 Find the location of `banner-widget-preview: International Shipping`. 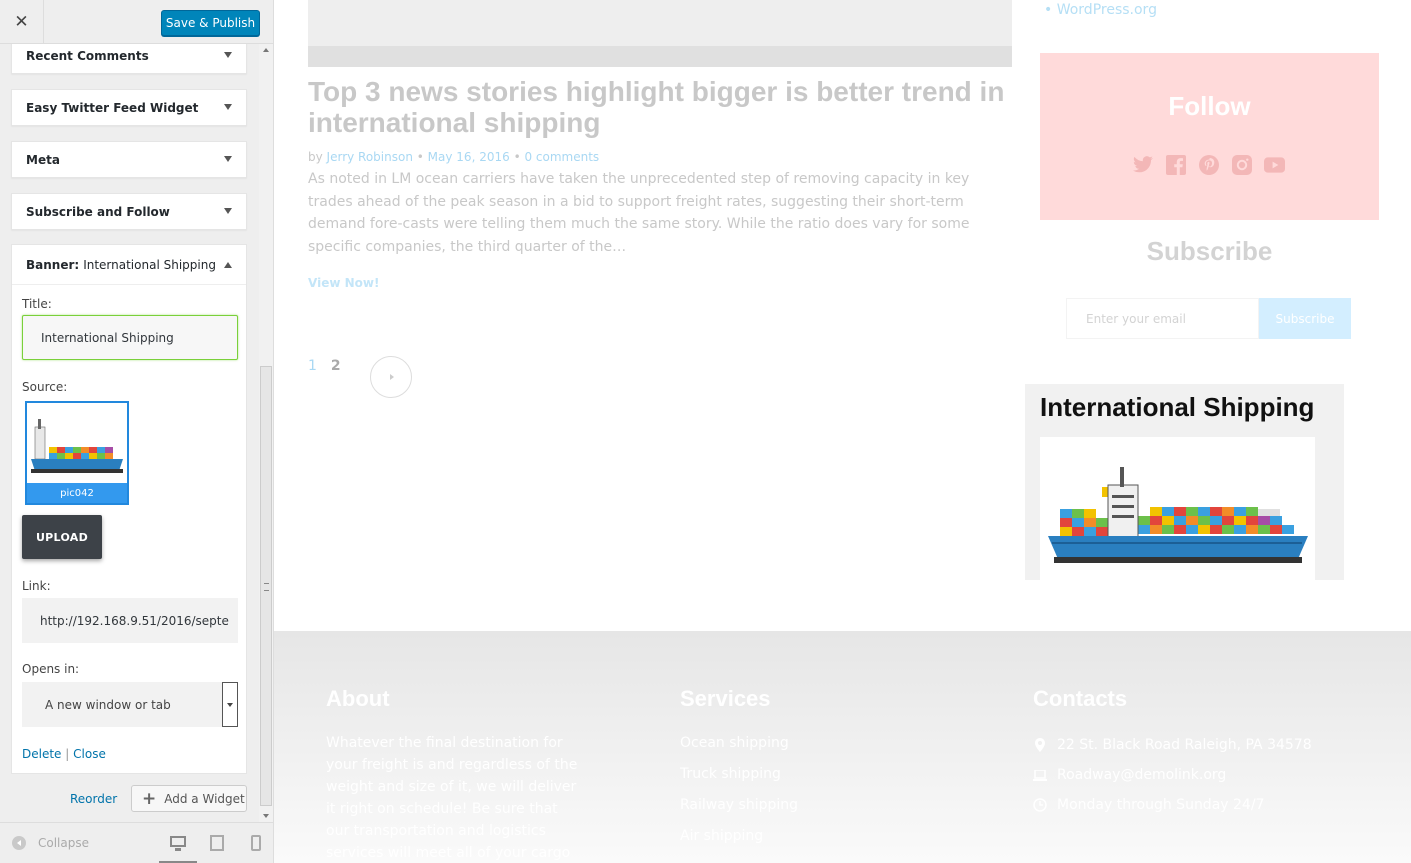

banner-widget-preview: International Shipping is located at coordinates (1184, 492).